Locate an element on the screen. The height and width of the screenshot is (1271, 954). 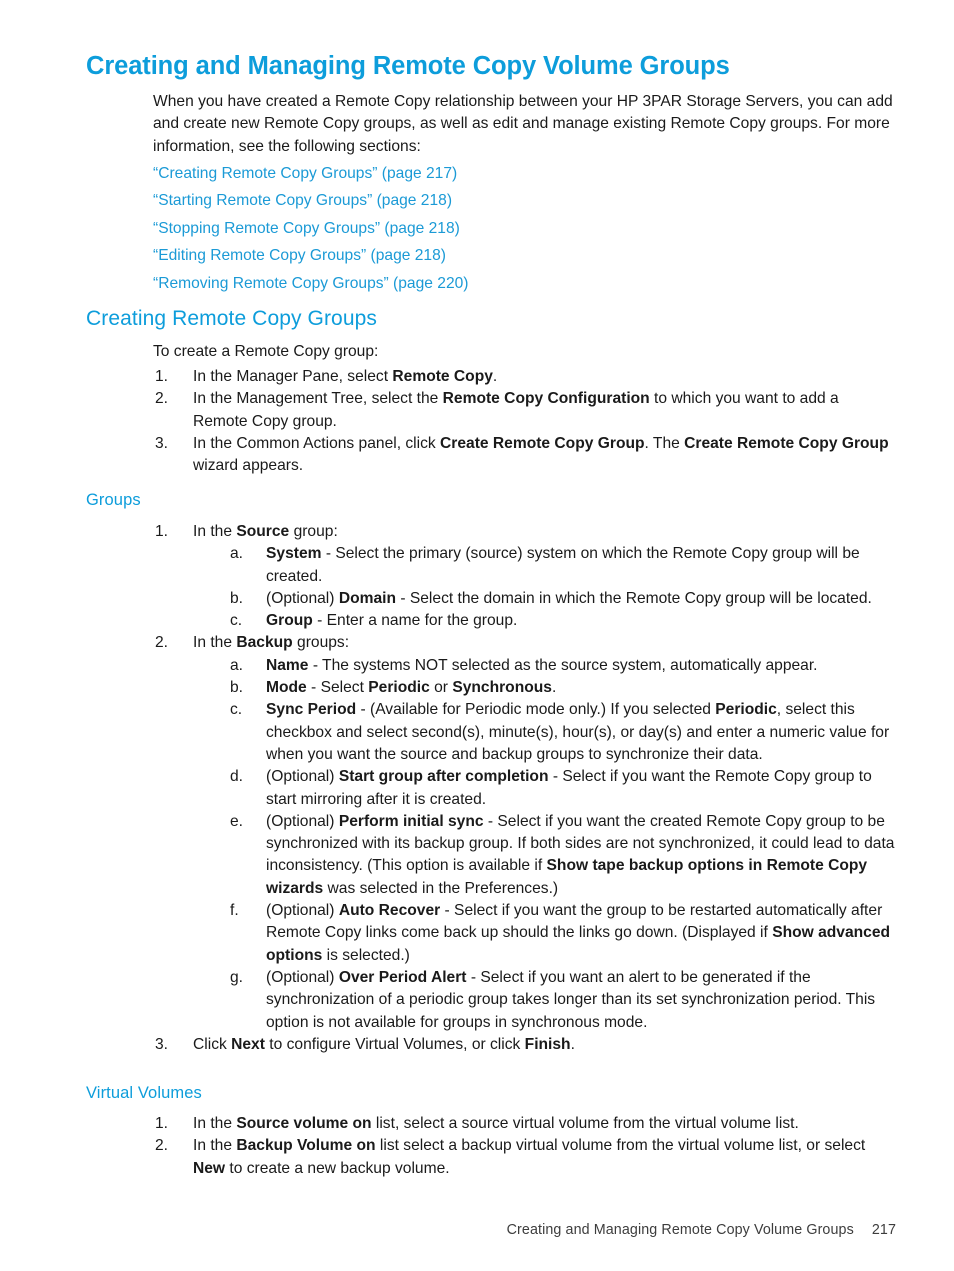
body-text: . The is located at coordinates (664, 443).